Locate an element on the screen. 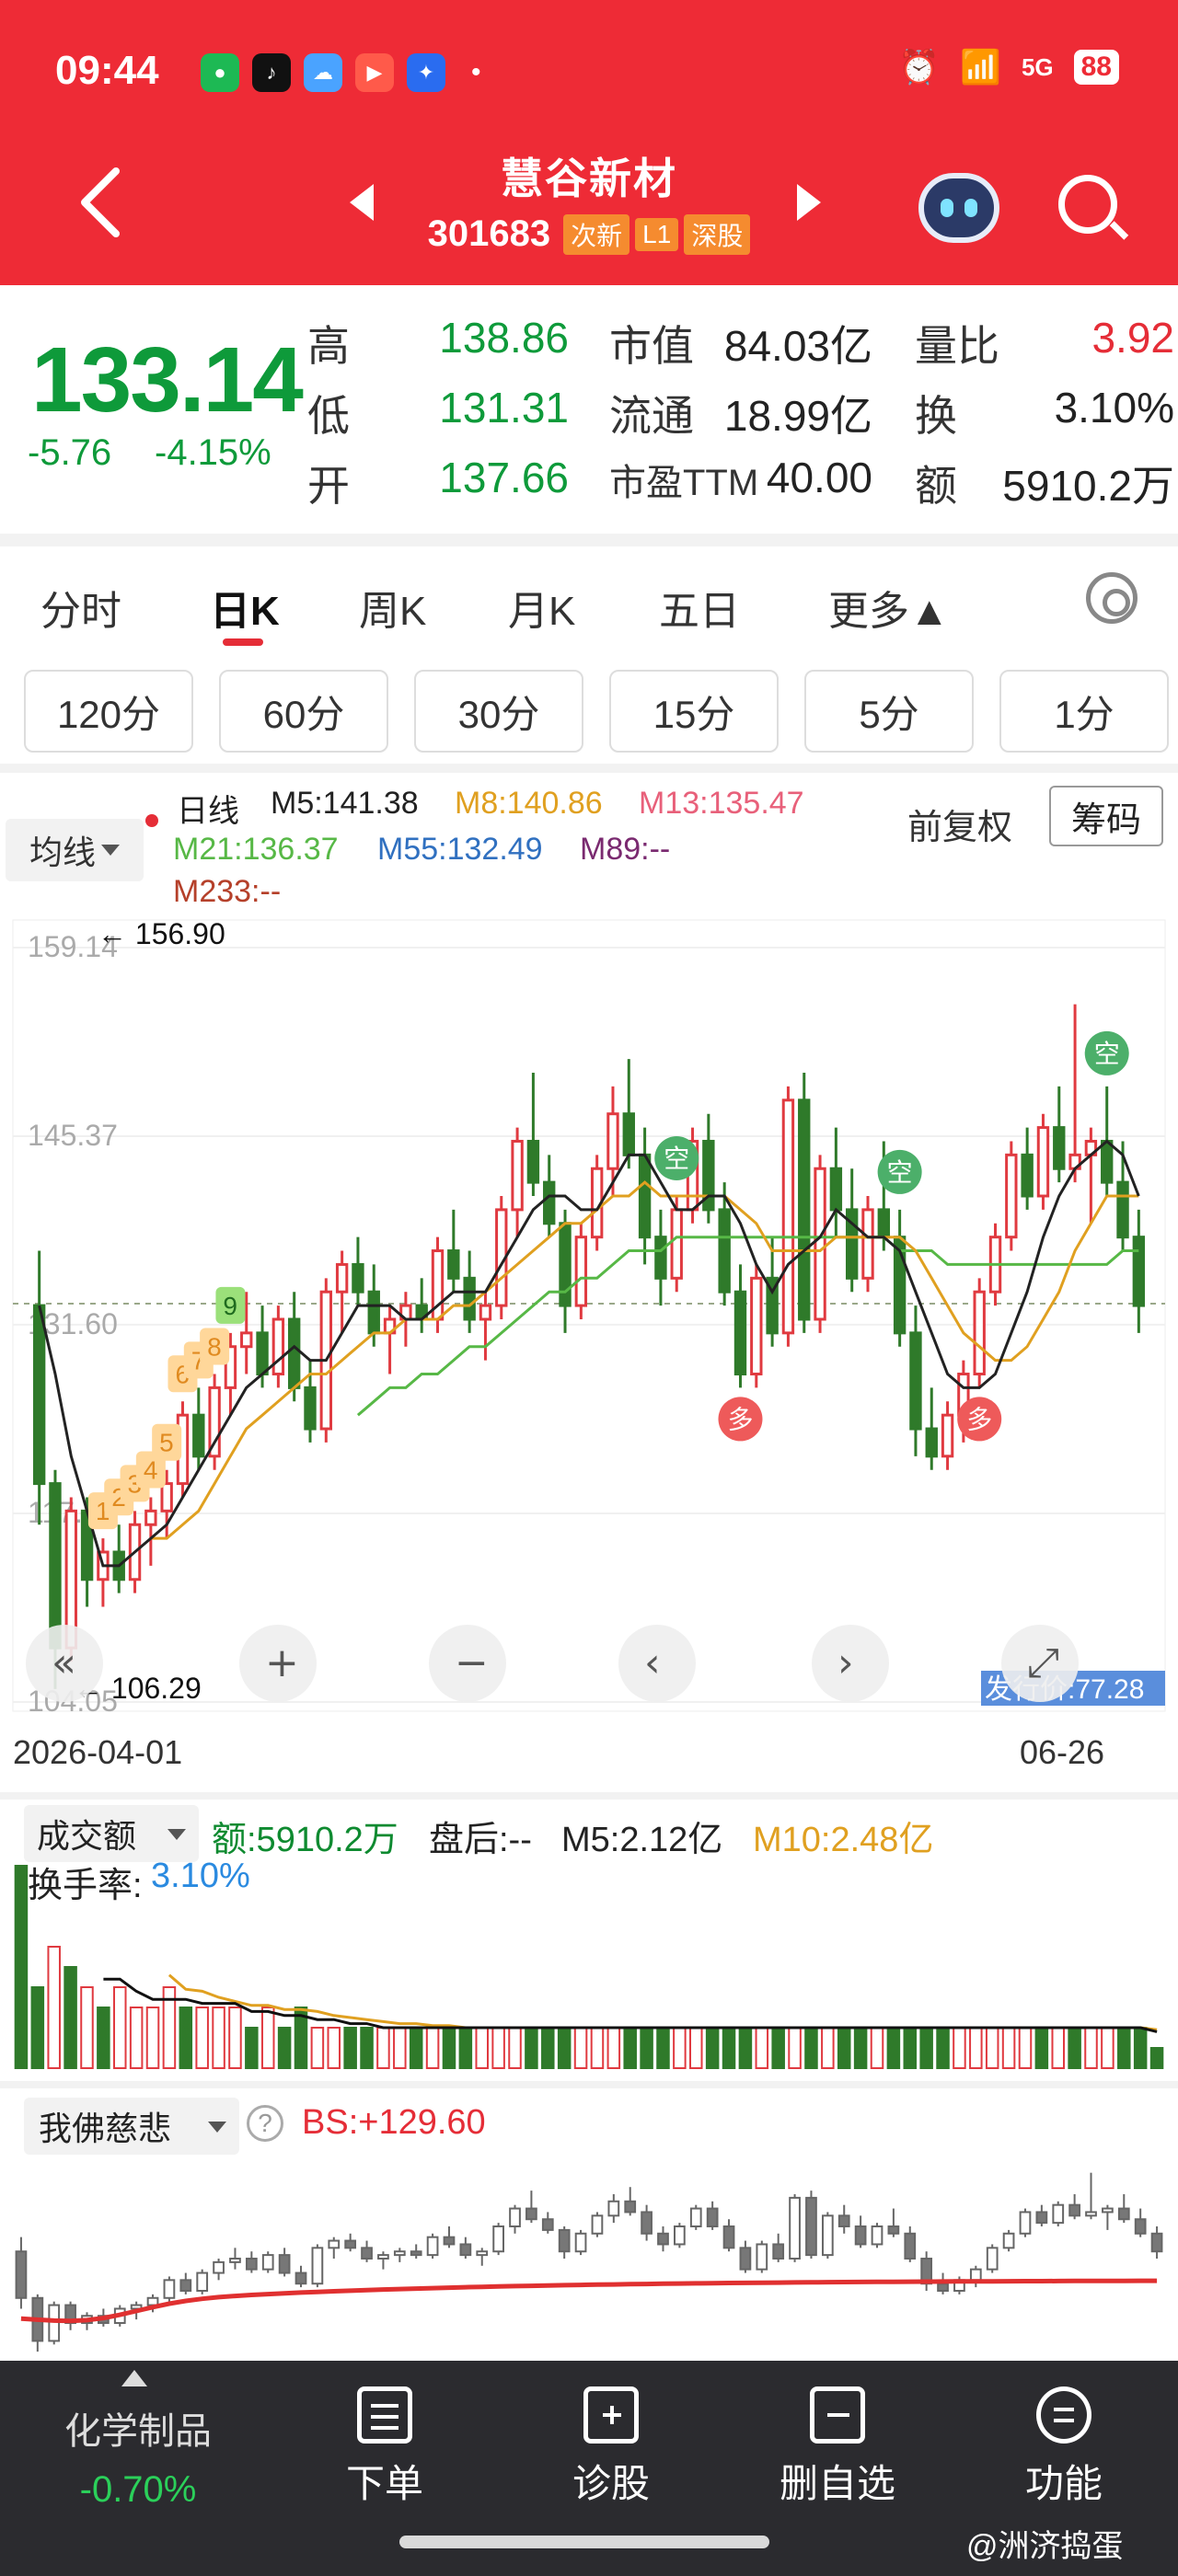 This screenshot has height=2576, width=1178. video-app-icon: ▶ is located at coordinates (374, 72).